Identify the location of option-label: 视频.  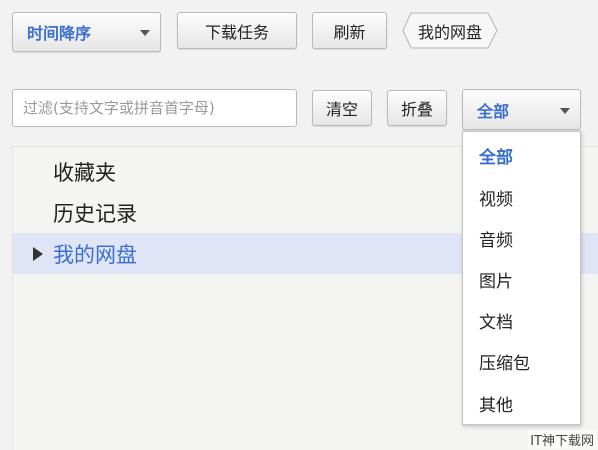
(496, 199).